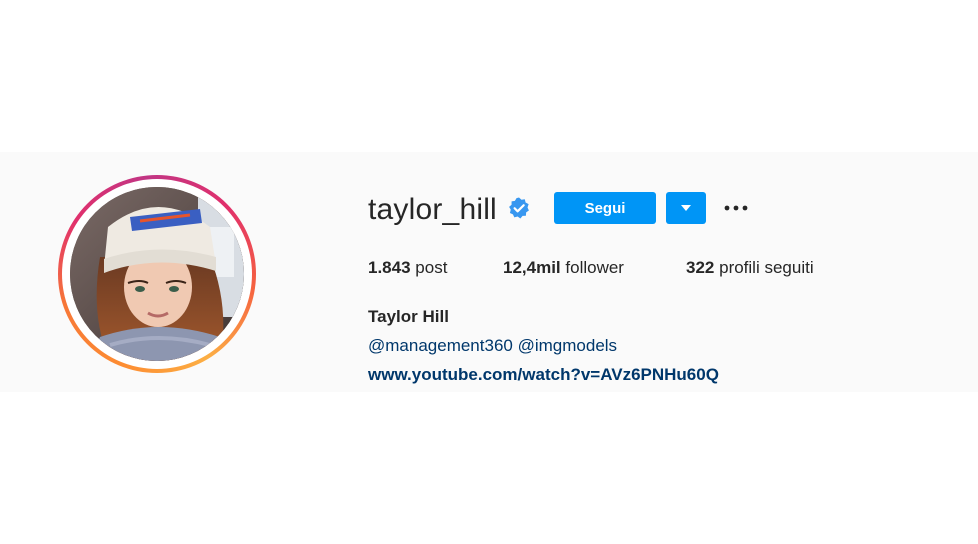  Describe the element at coordinates (605, 208) in the screenshot. I see `follow-button: Segui` at that location.